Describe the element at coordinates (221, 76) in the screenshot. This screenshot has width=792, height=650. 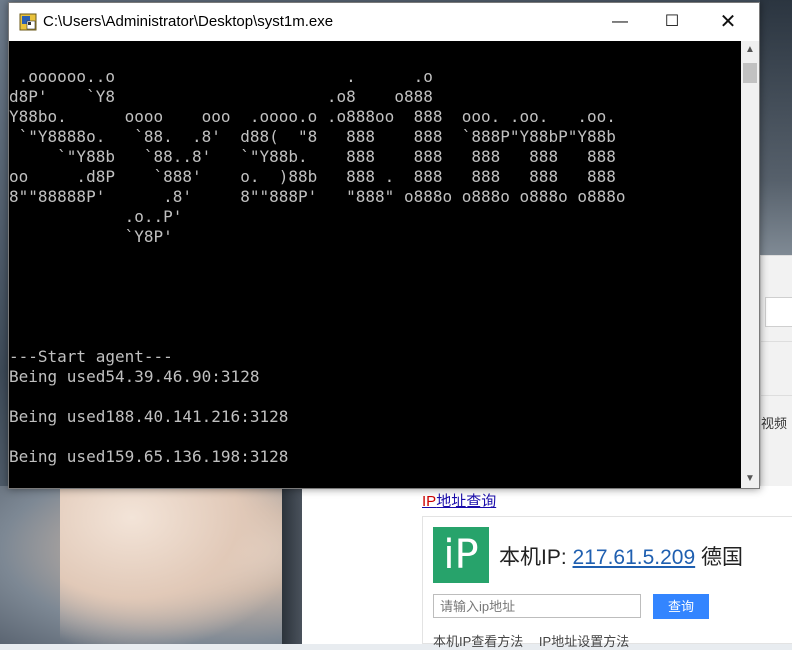
I see `console-line: .oooooo..o . .o` at that location.